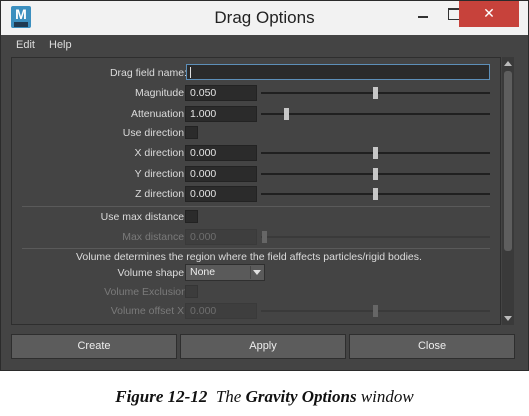  Describe the element at coordinates (191, 132) in the screenshot. I see `use-direction-checkbox` at that location.